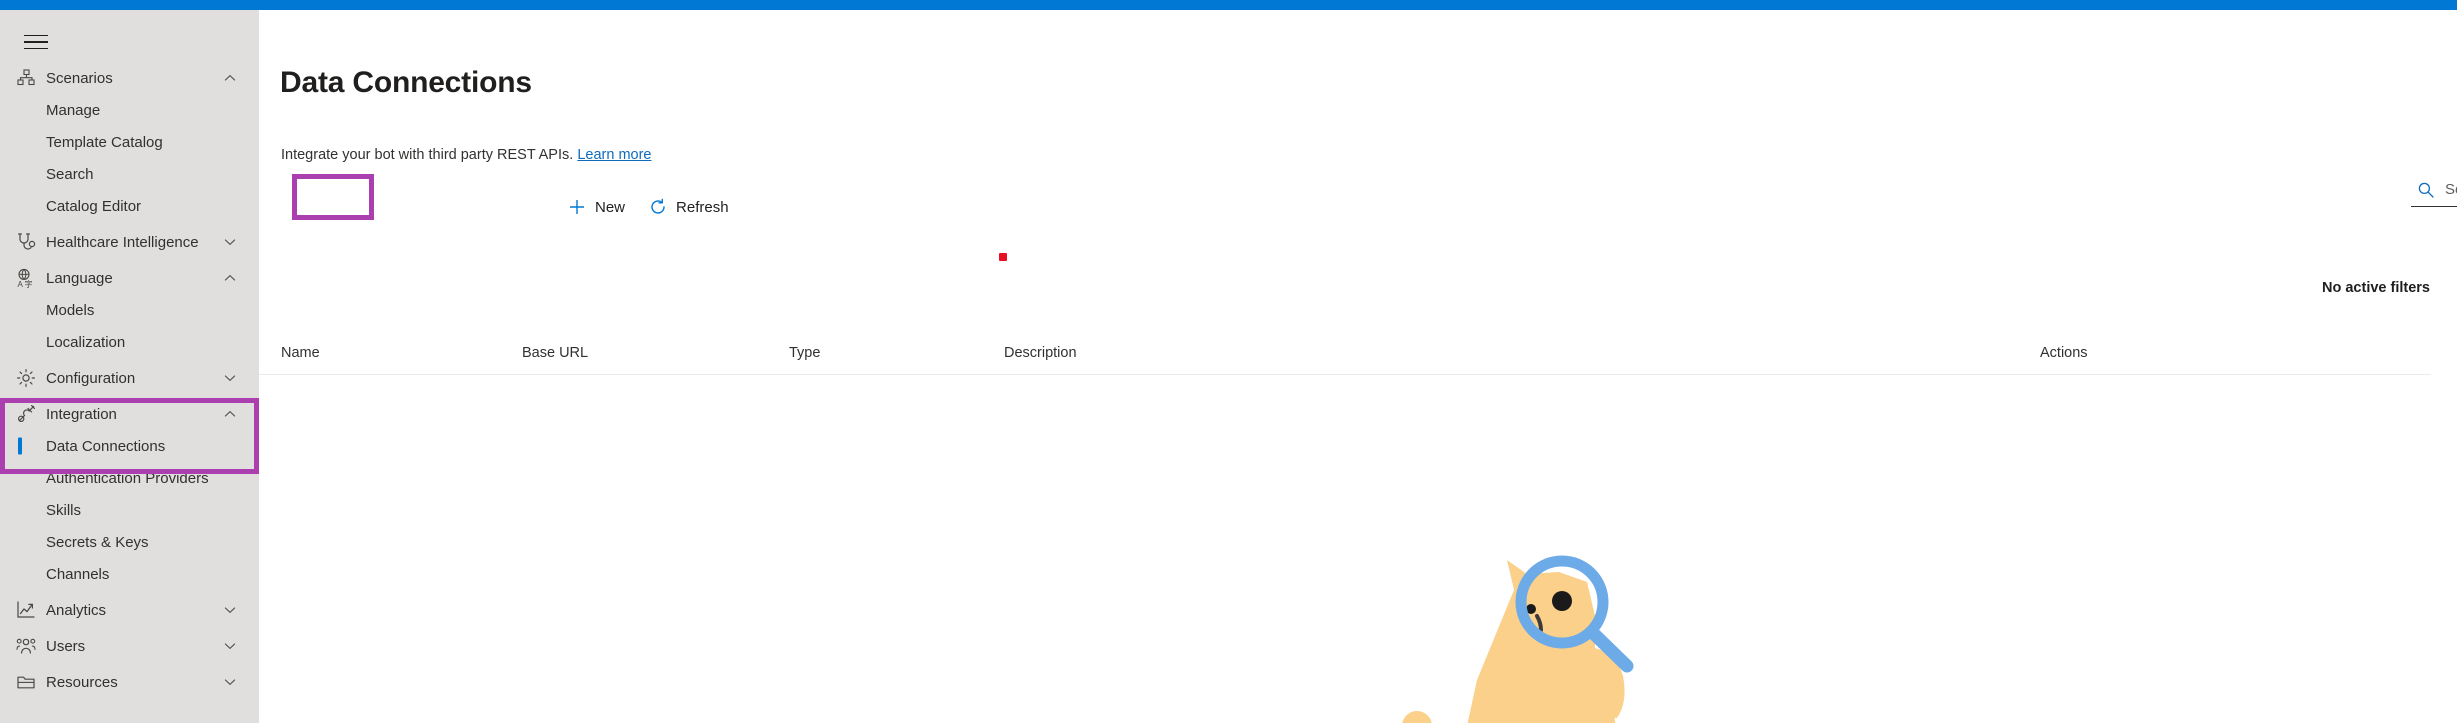 The image size is (2457, 723). What do you see at coordinates (78, 574) in the screenshot?
I see `sidebar-item-label: Channels` at bounding box center [78, 574].